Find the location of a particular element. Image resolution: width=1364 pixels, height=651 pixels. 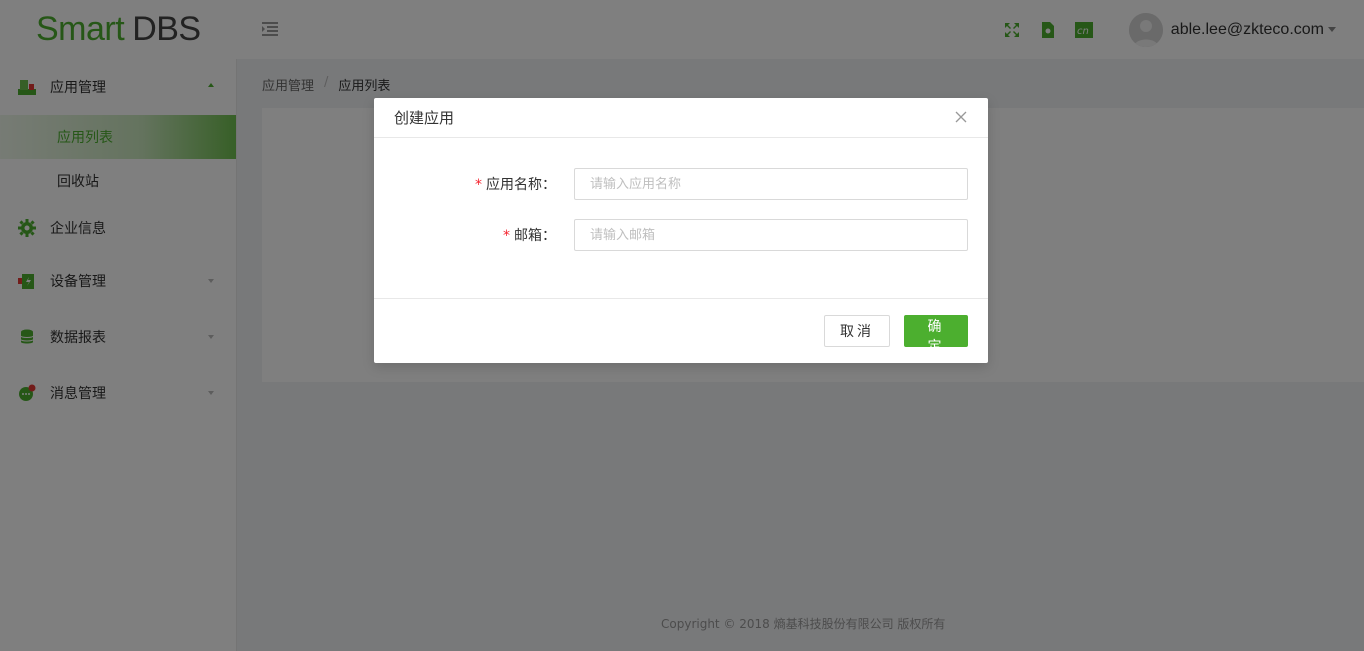

form-row-email: * 邮箱： is located at coordinates (681, 235).